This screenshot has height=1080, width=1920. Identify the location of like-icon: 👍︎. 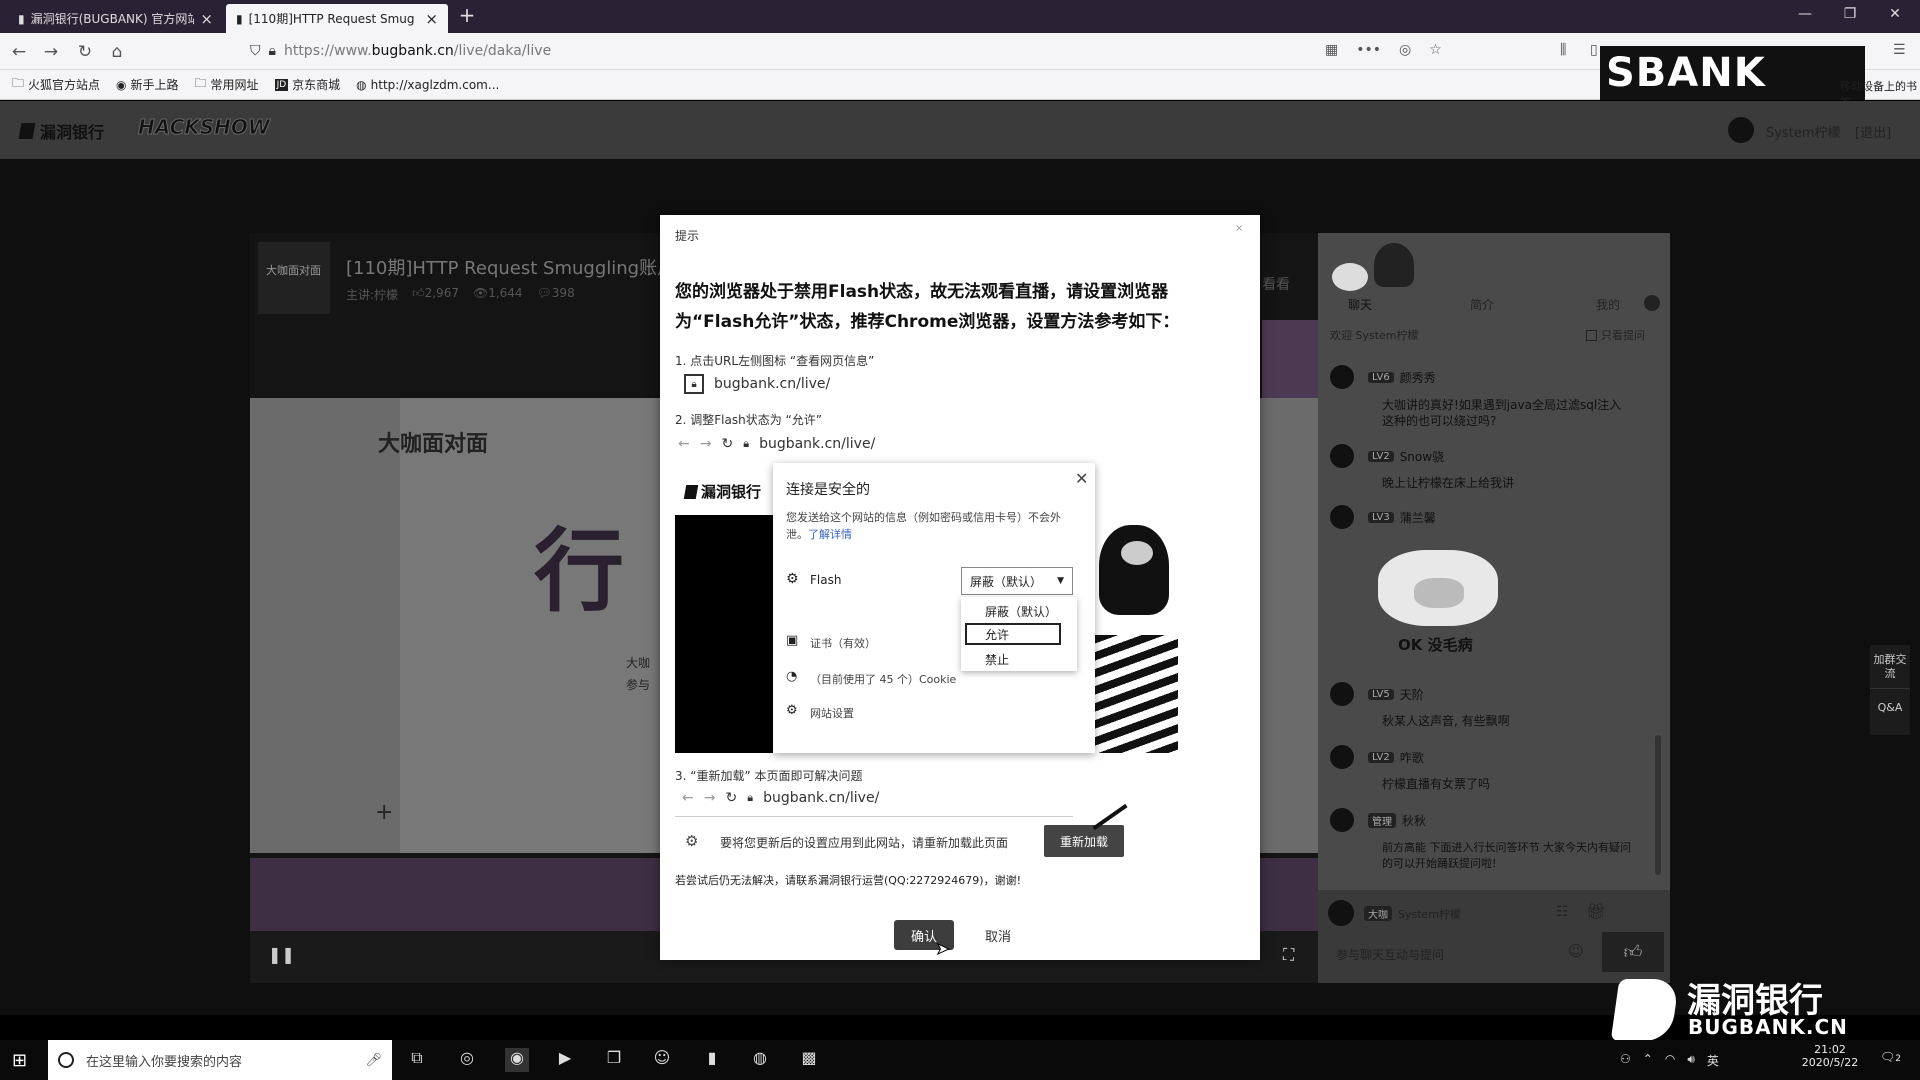
(418, 293).